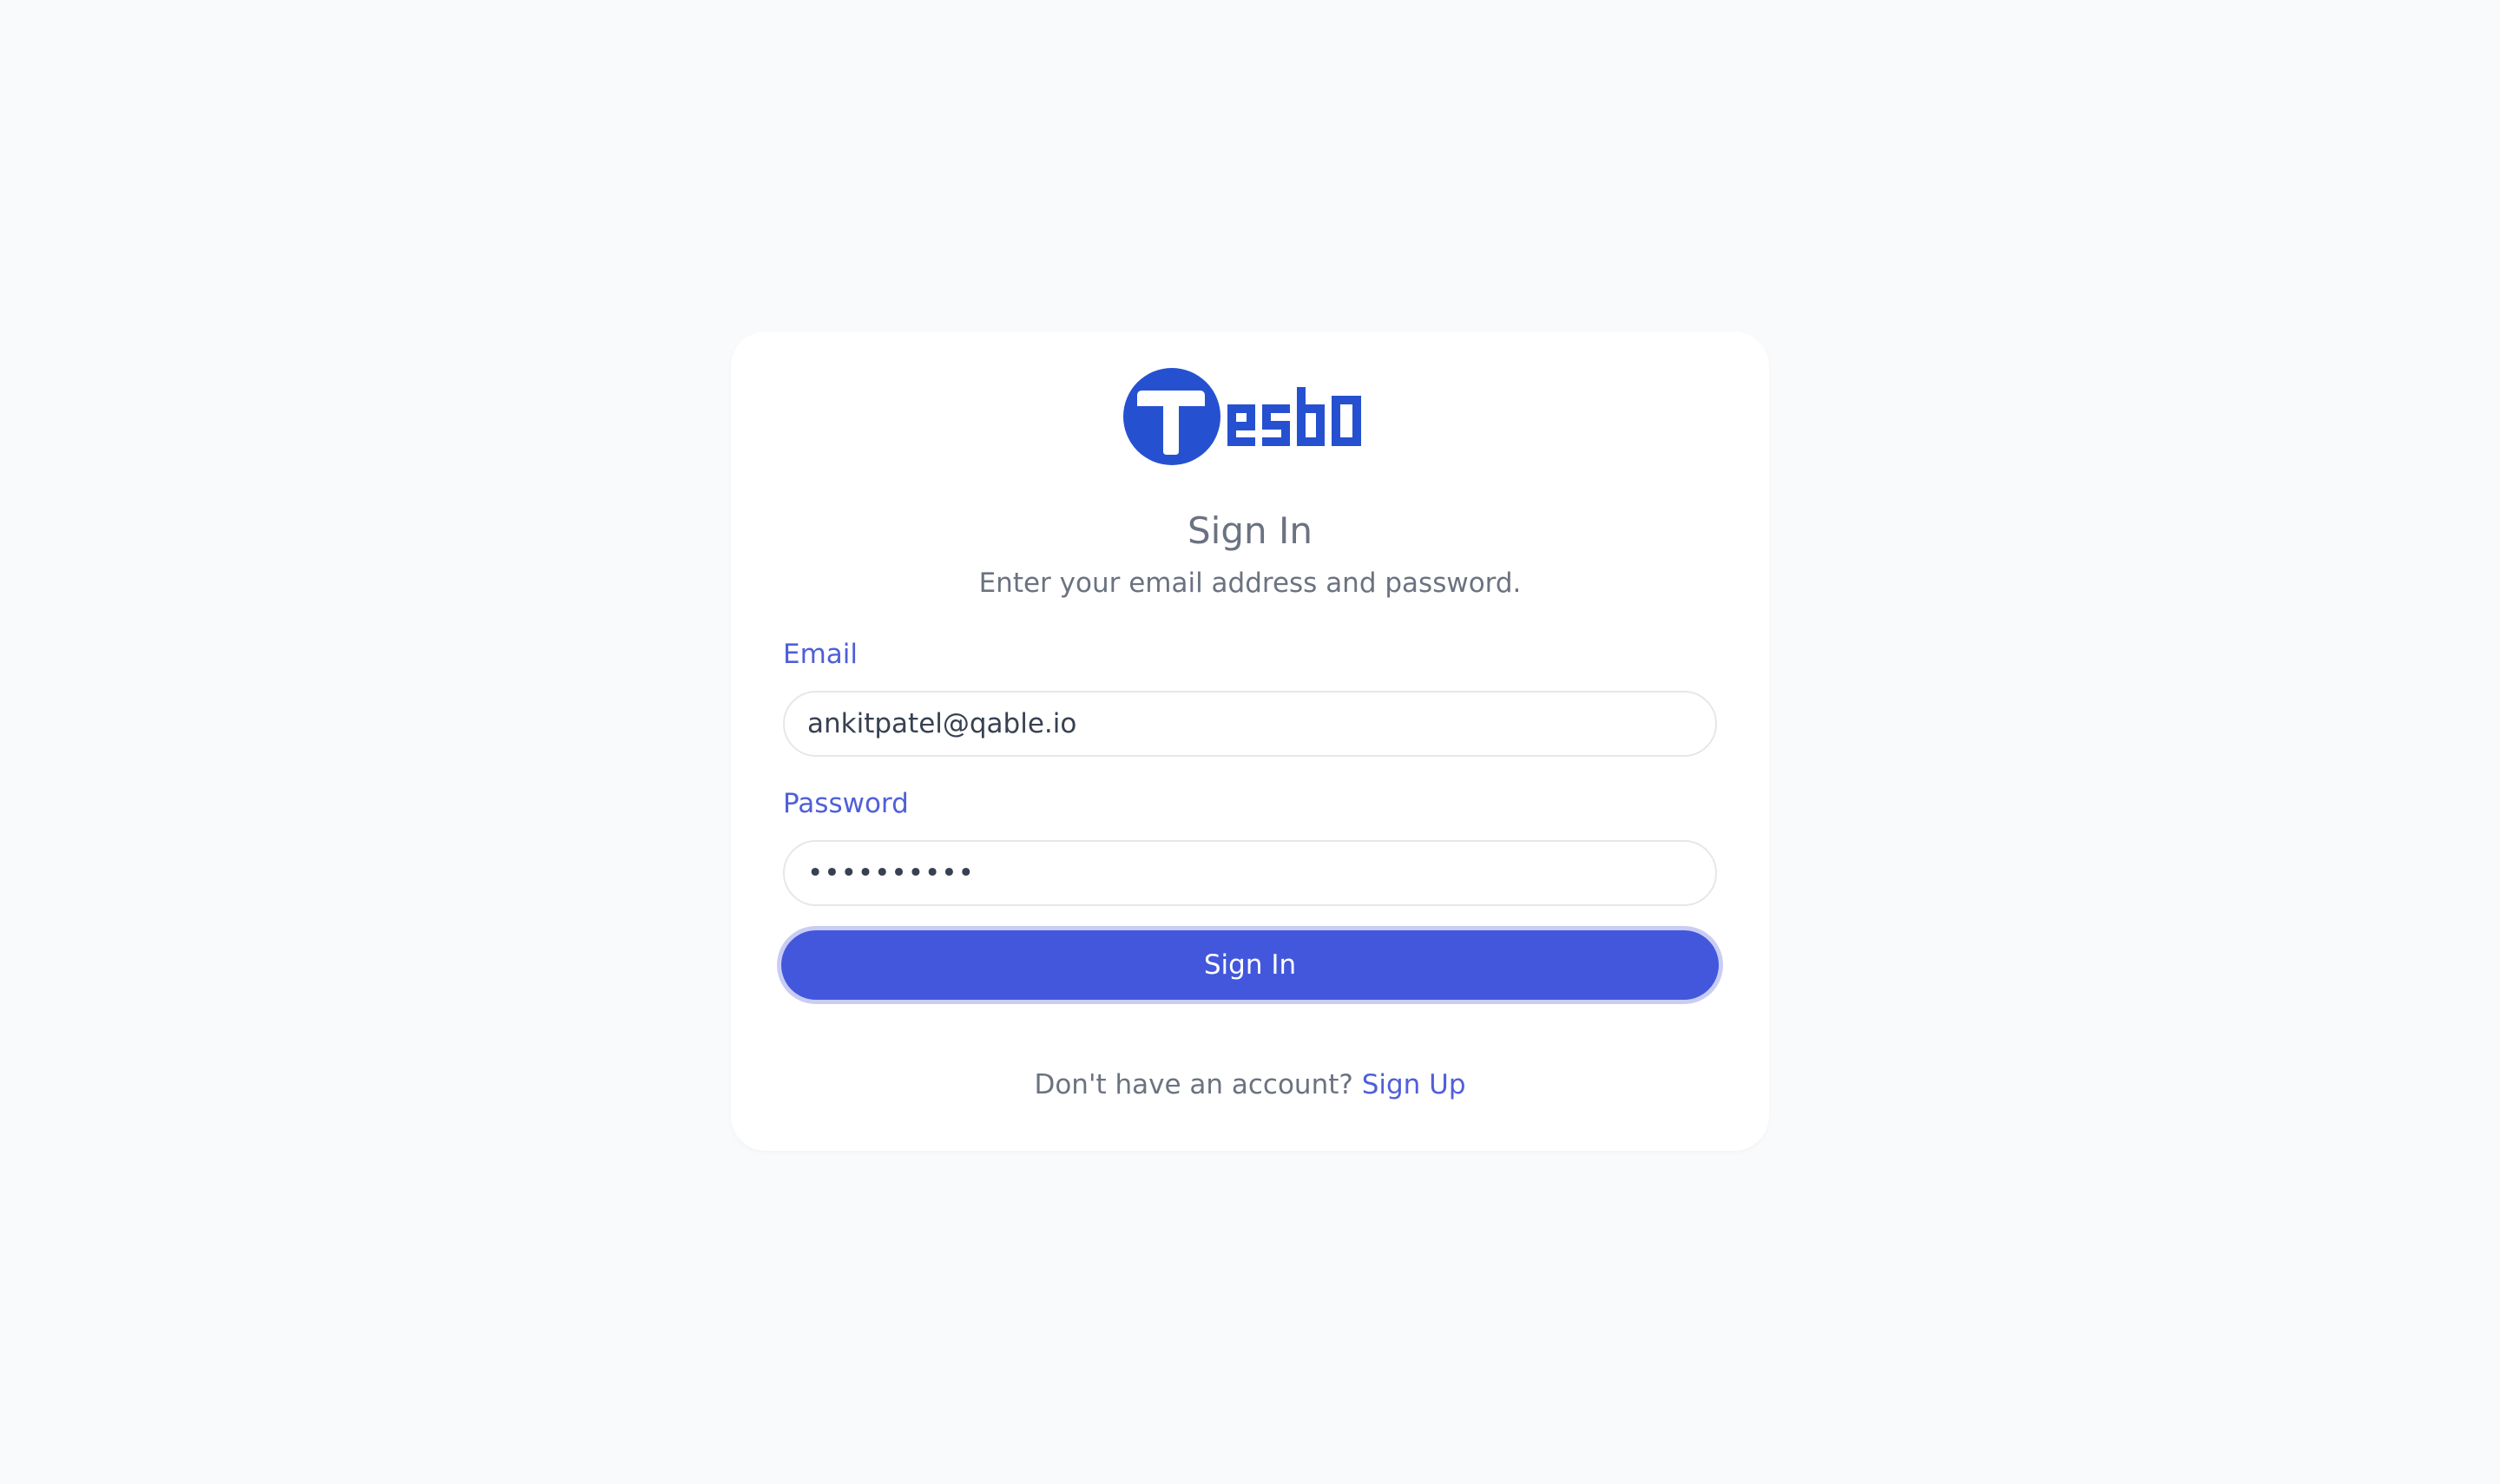 The image size is (2500, 1484). I want to click on sign-in-button: Sign In, so click(1250, 965).